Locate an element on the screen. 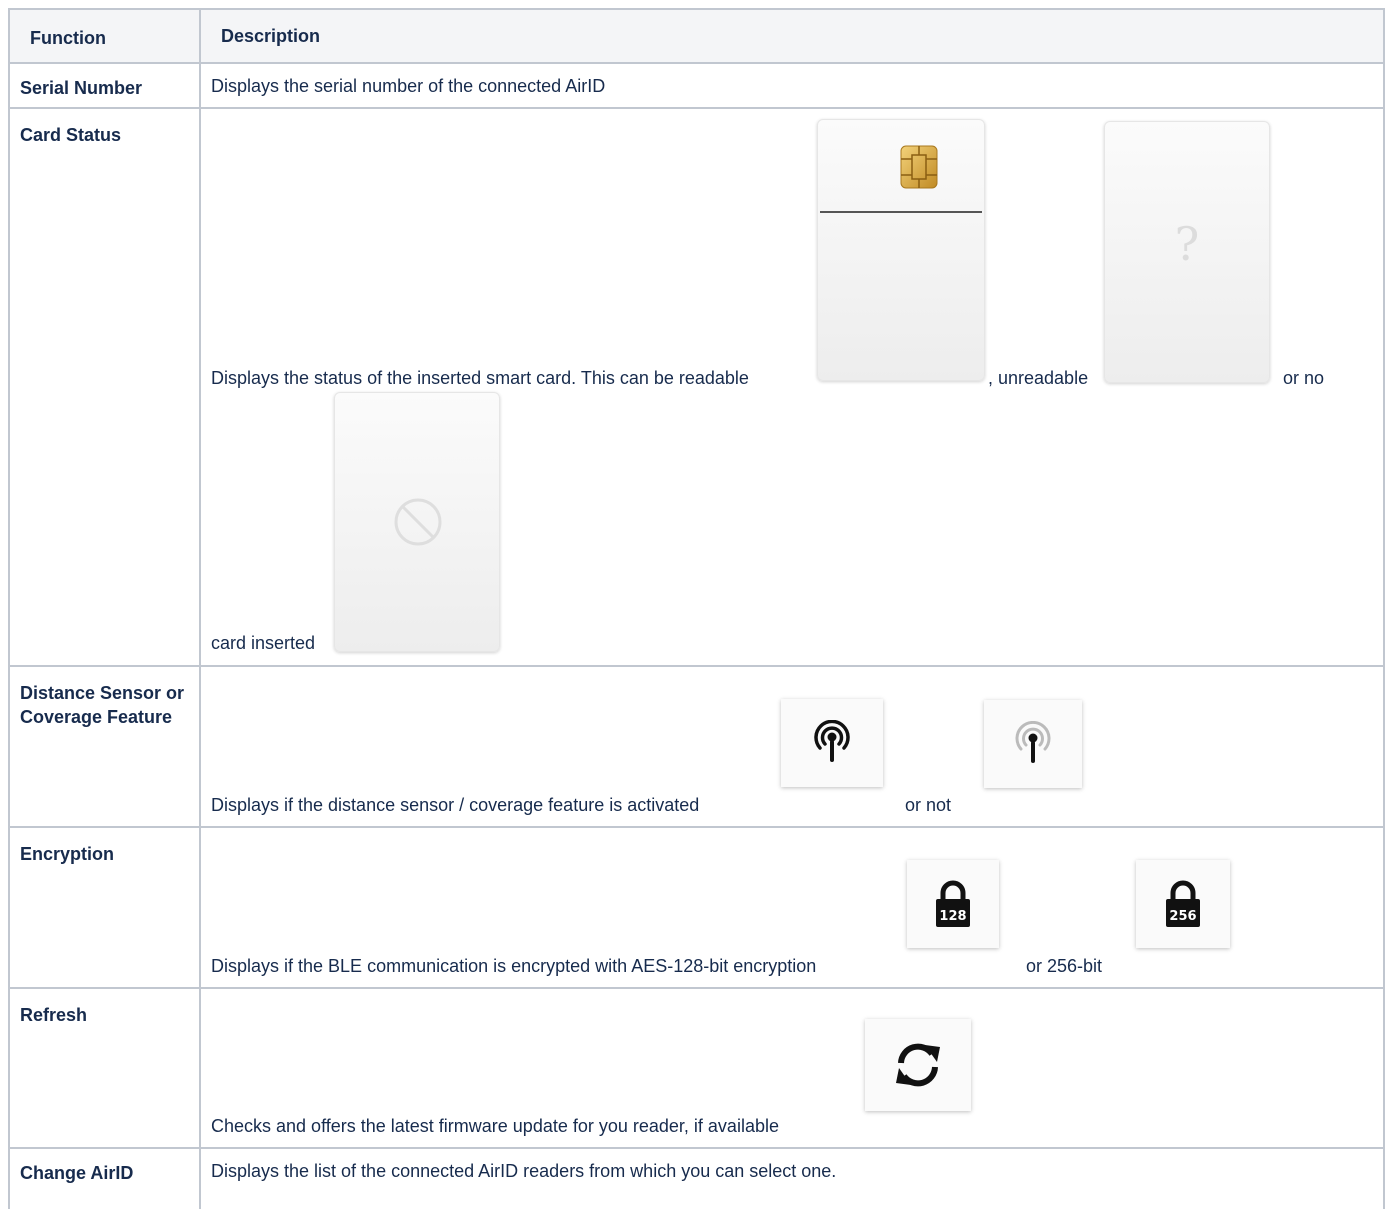 This screenshot has width=1385, height=1209. function-change-airid: Change AirID is located at coordinates (77, 1173).